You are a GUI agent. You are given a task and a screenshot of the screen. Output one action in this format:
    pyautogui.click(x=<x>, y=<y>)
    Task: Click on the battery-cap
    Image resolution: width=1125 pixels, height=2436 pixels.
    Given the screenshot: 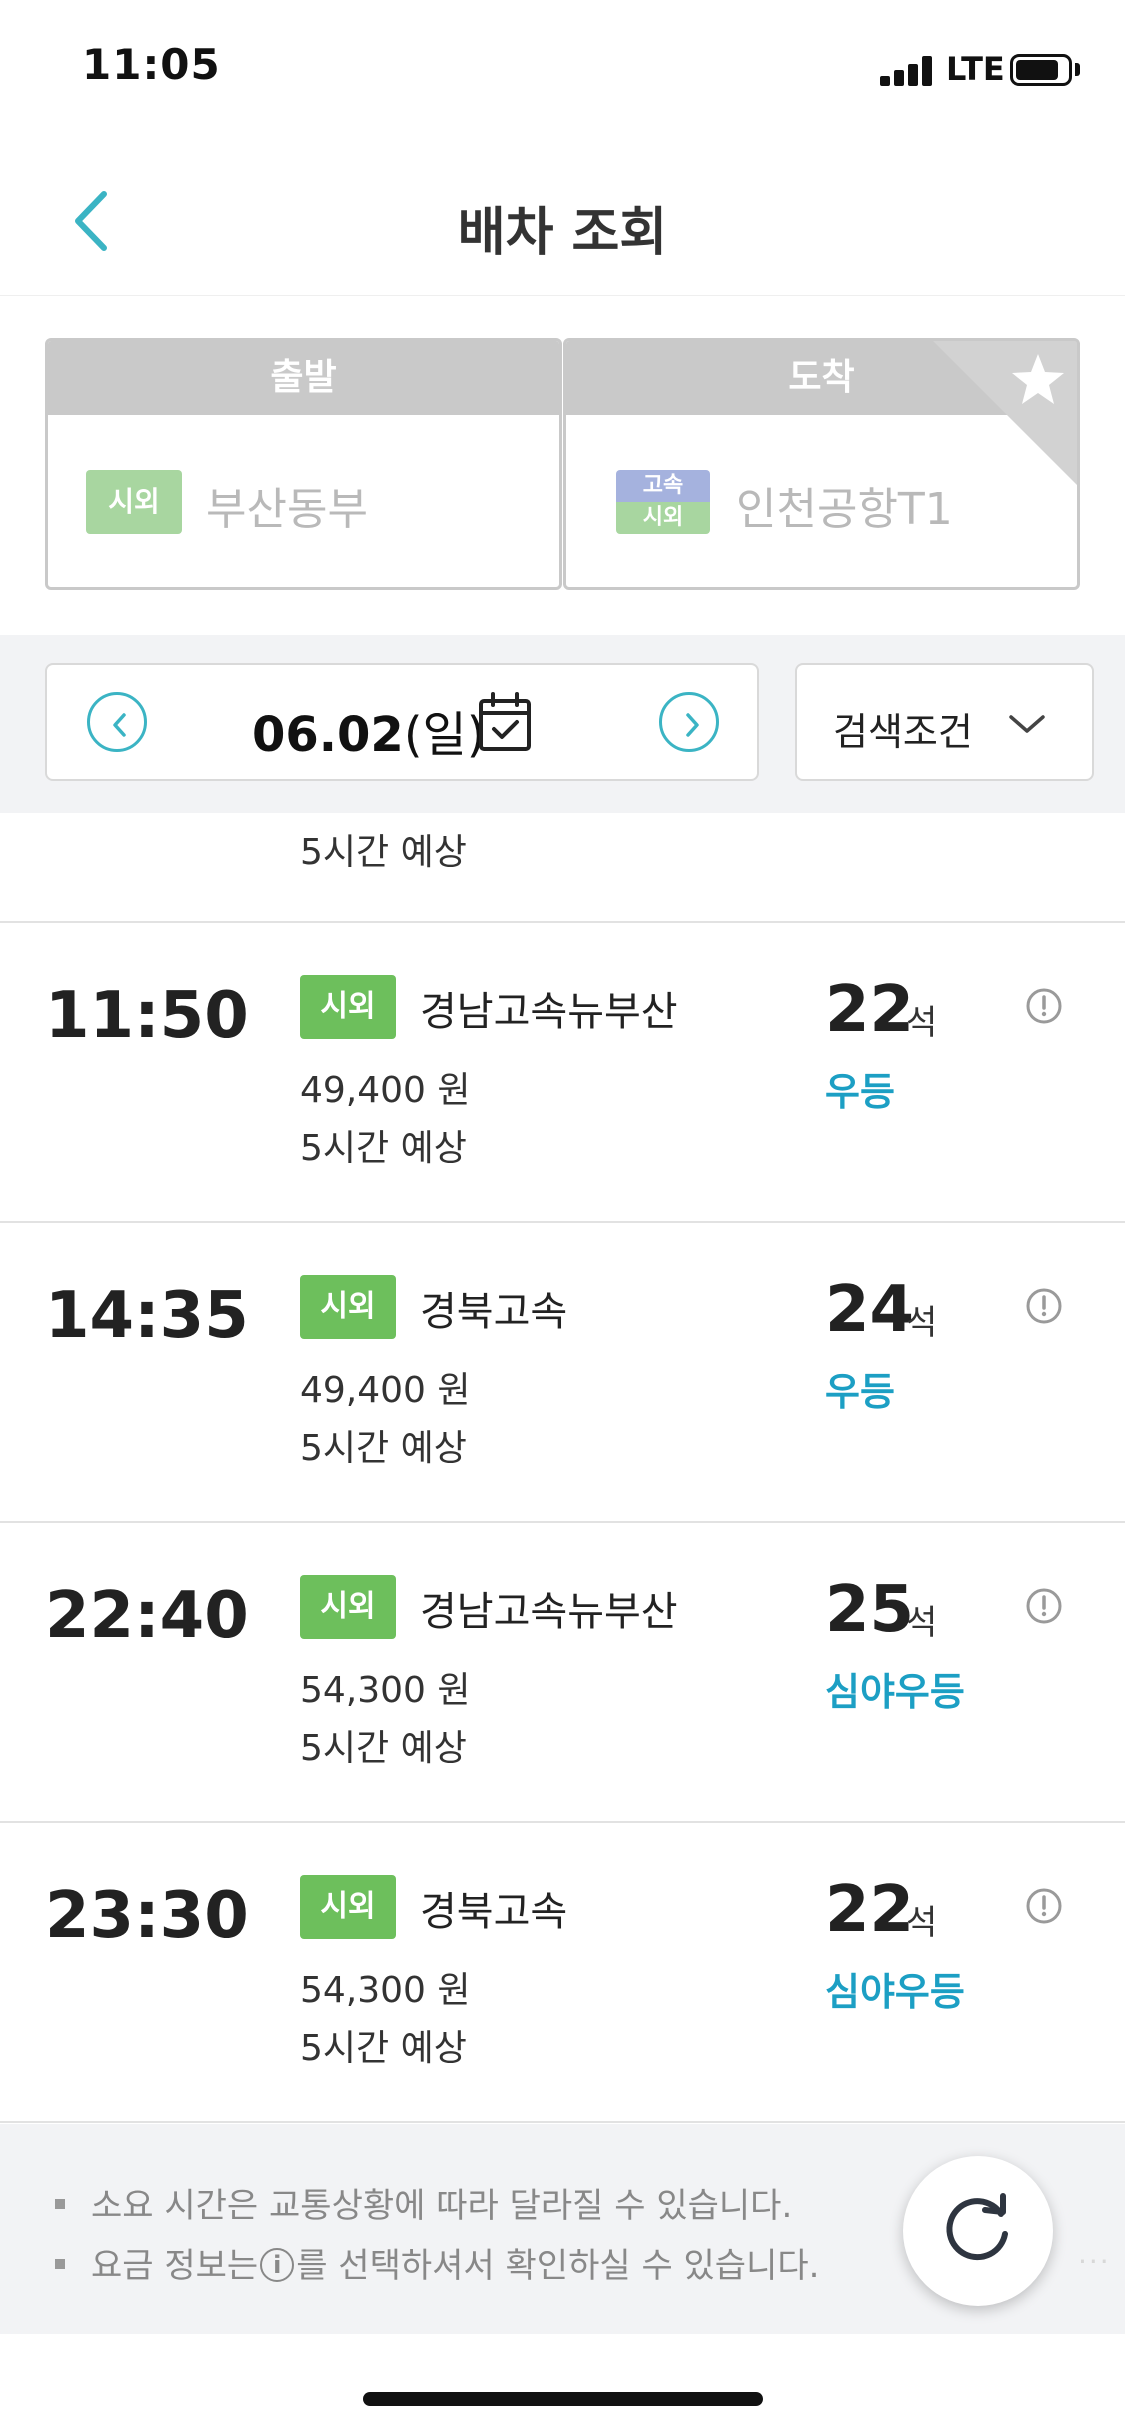 What is the action you would take?
    pyautogui.click(x=1077, y=69)
    